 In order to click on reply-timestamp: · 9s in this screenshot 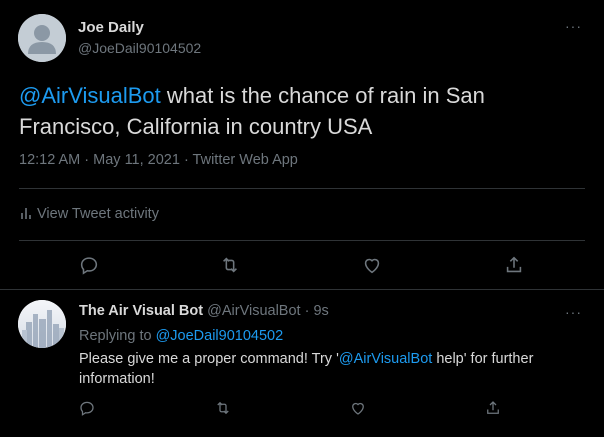, I will do `click(317, 311)`.